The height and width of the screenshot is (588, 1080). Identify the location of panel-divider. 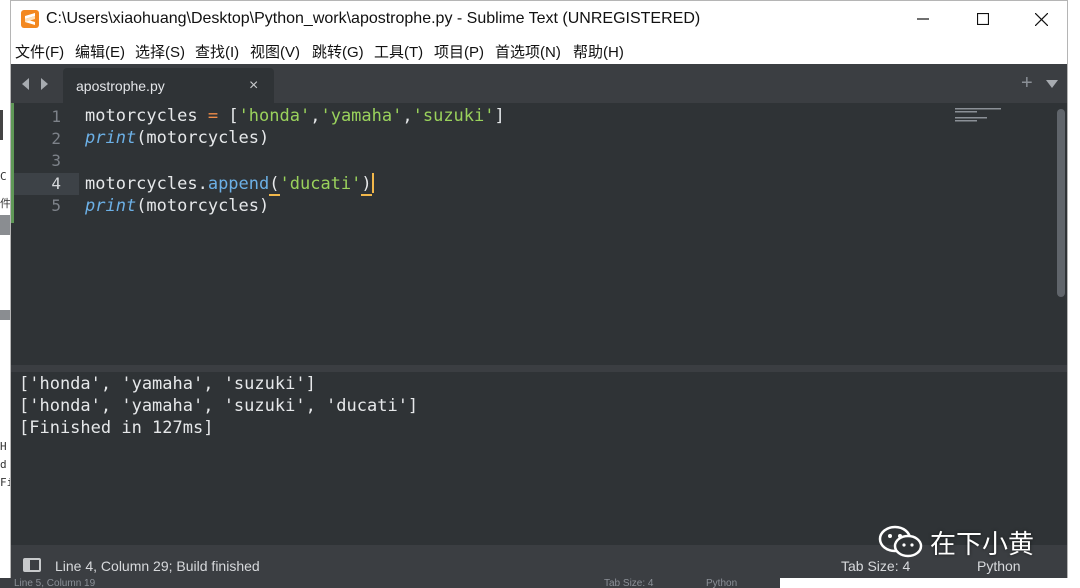
(539, 368).